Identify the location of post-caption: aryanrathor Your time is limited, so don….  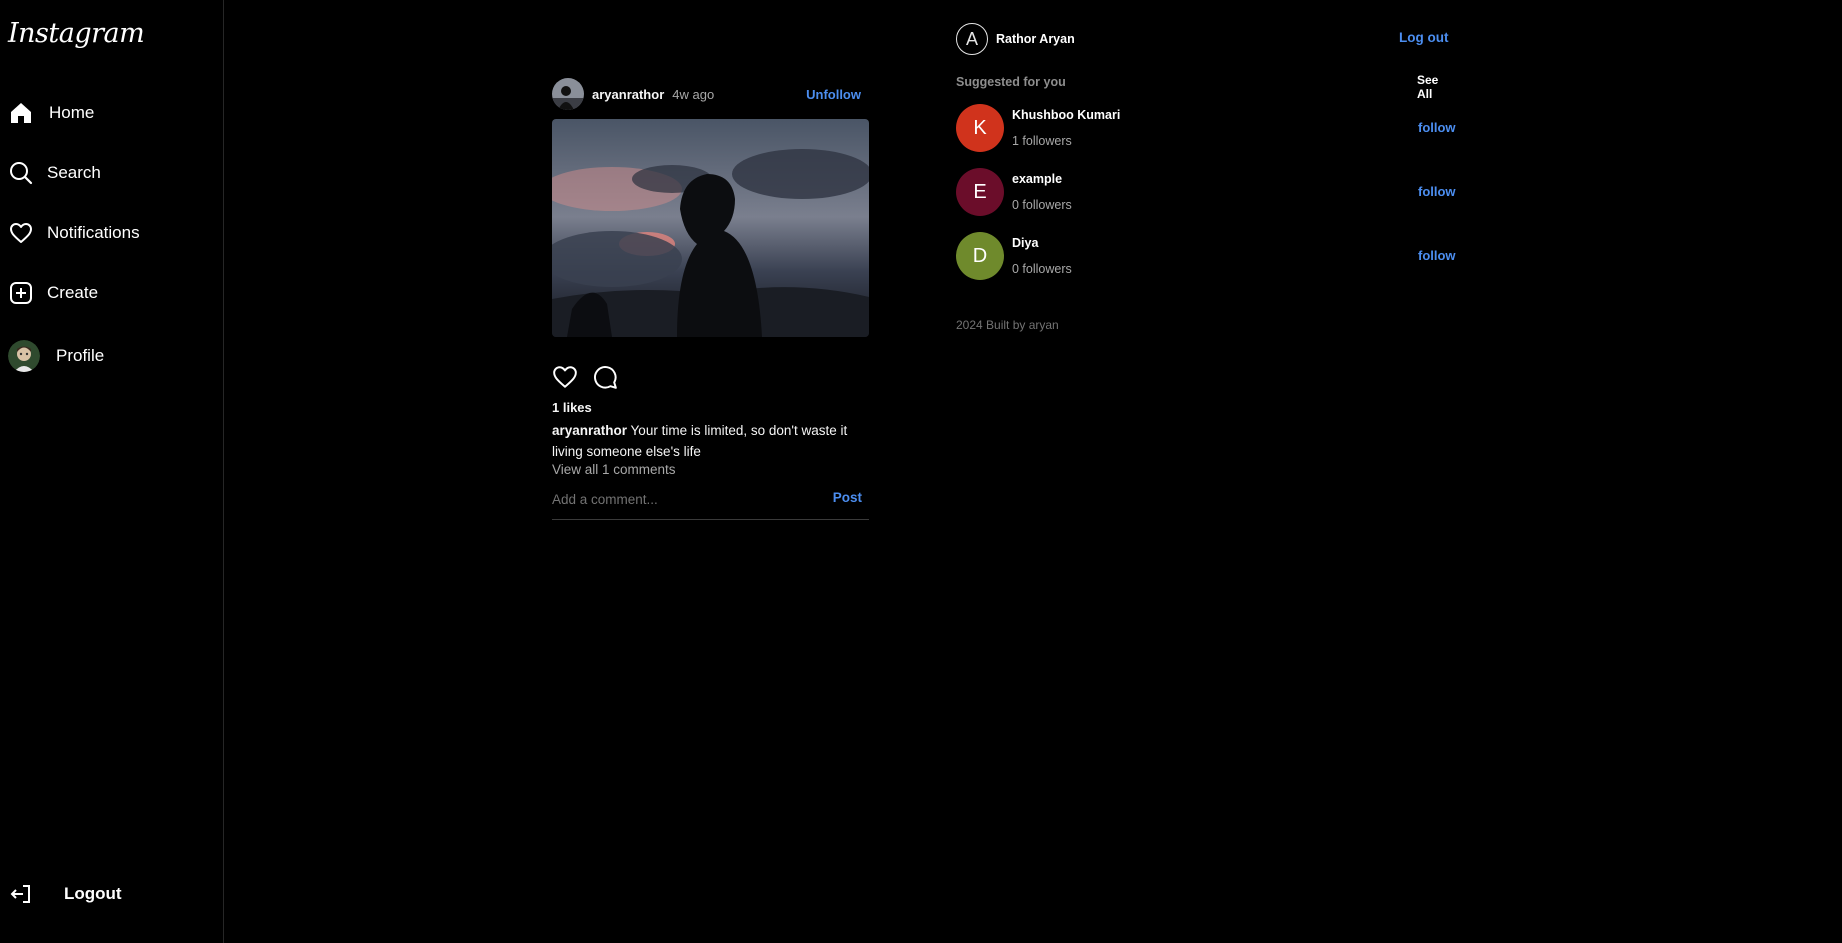
(710, 441).